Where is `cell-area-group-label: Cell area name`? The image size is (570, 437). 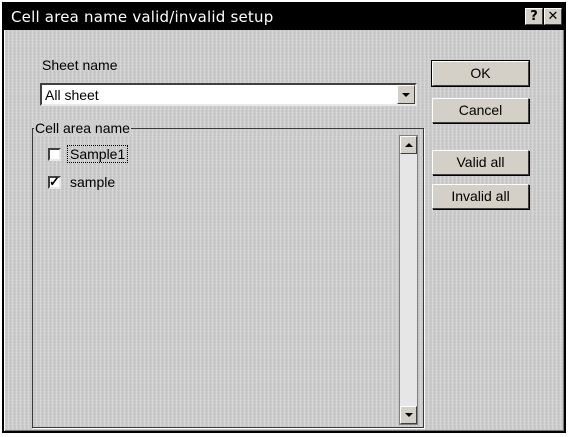 cell-area-group-label: Cell area name is located at coordinates (82, 128).